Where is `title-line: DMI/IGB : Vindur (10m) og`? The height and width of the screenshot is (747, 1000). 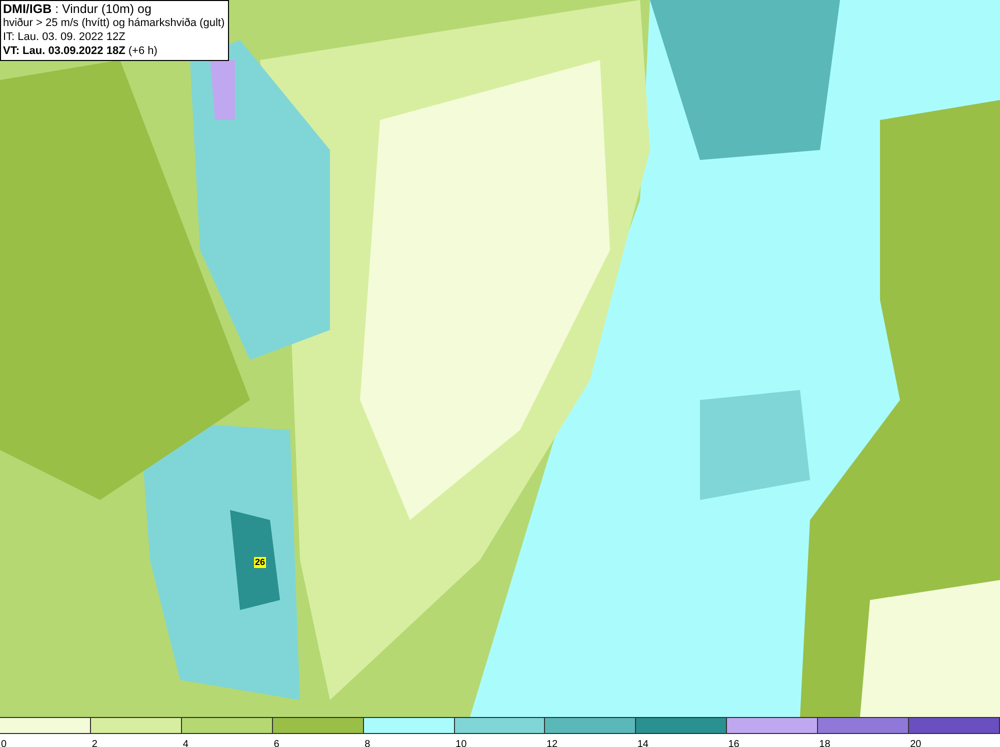
title-line: DMI/IGB : Vindur (10m) og is located at coordinates (77, 9).